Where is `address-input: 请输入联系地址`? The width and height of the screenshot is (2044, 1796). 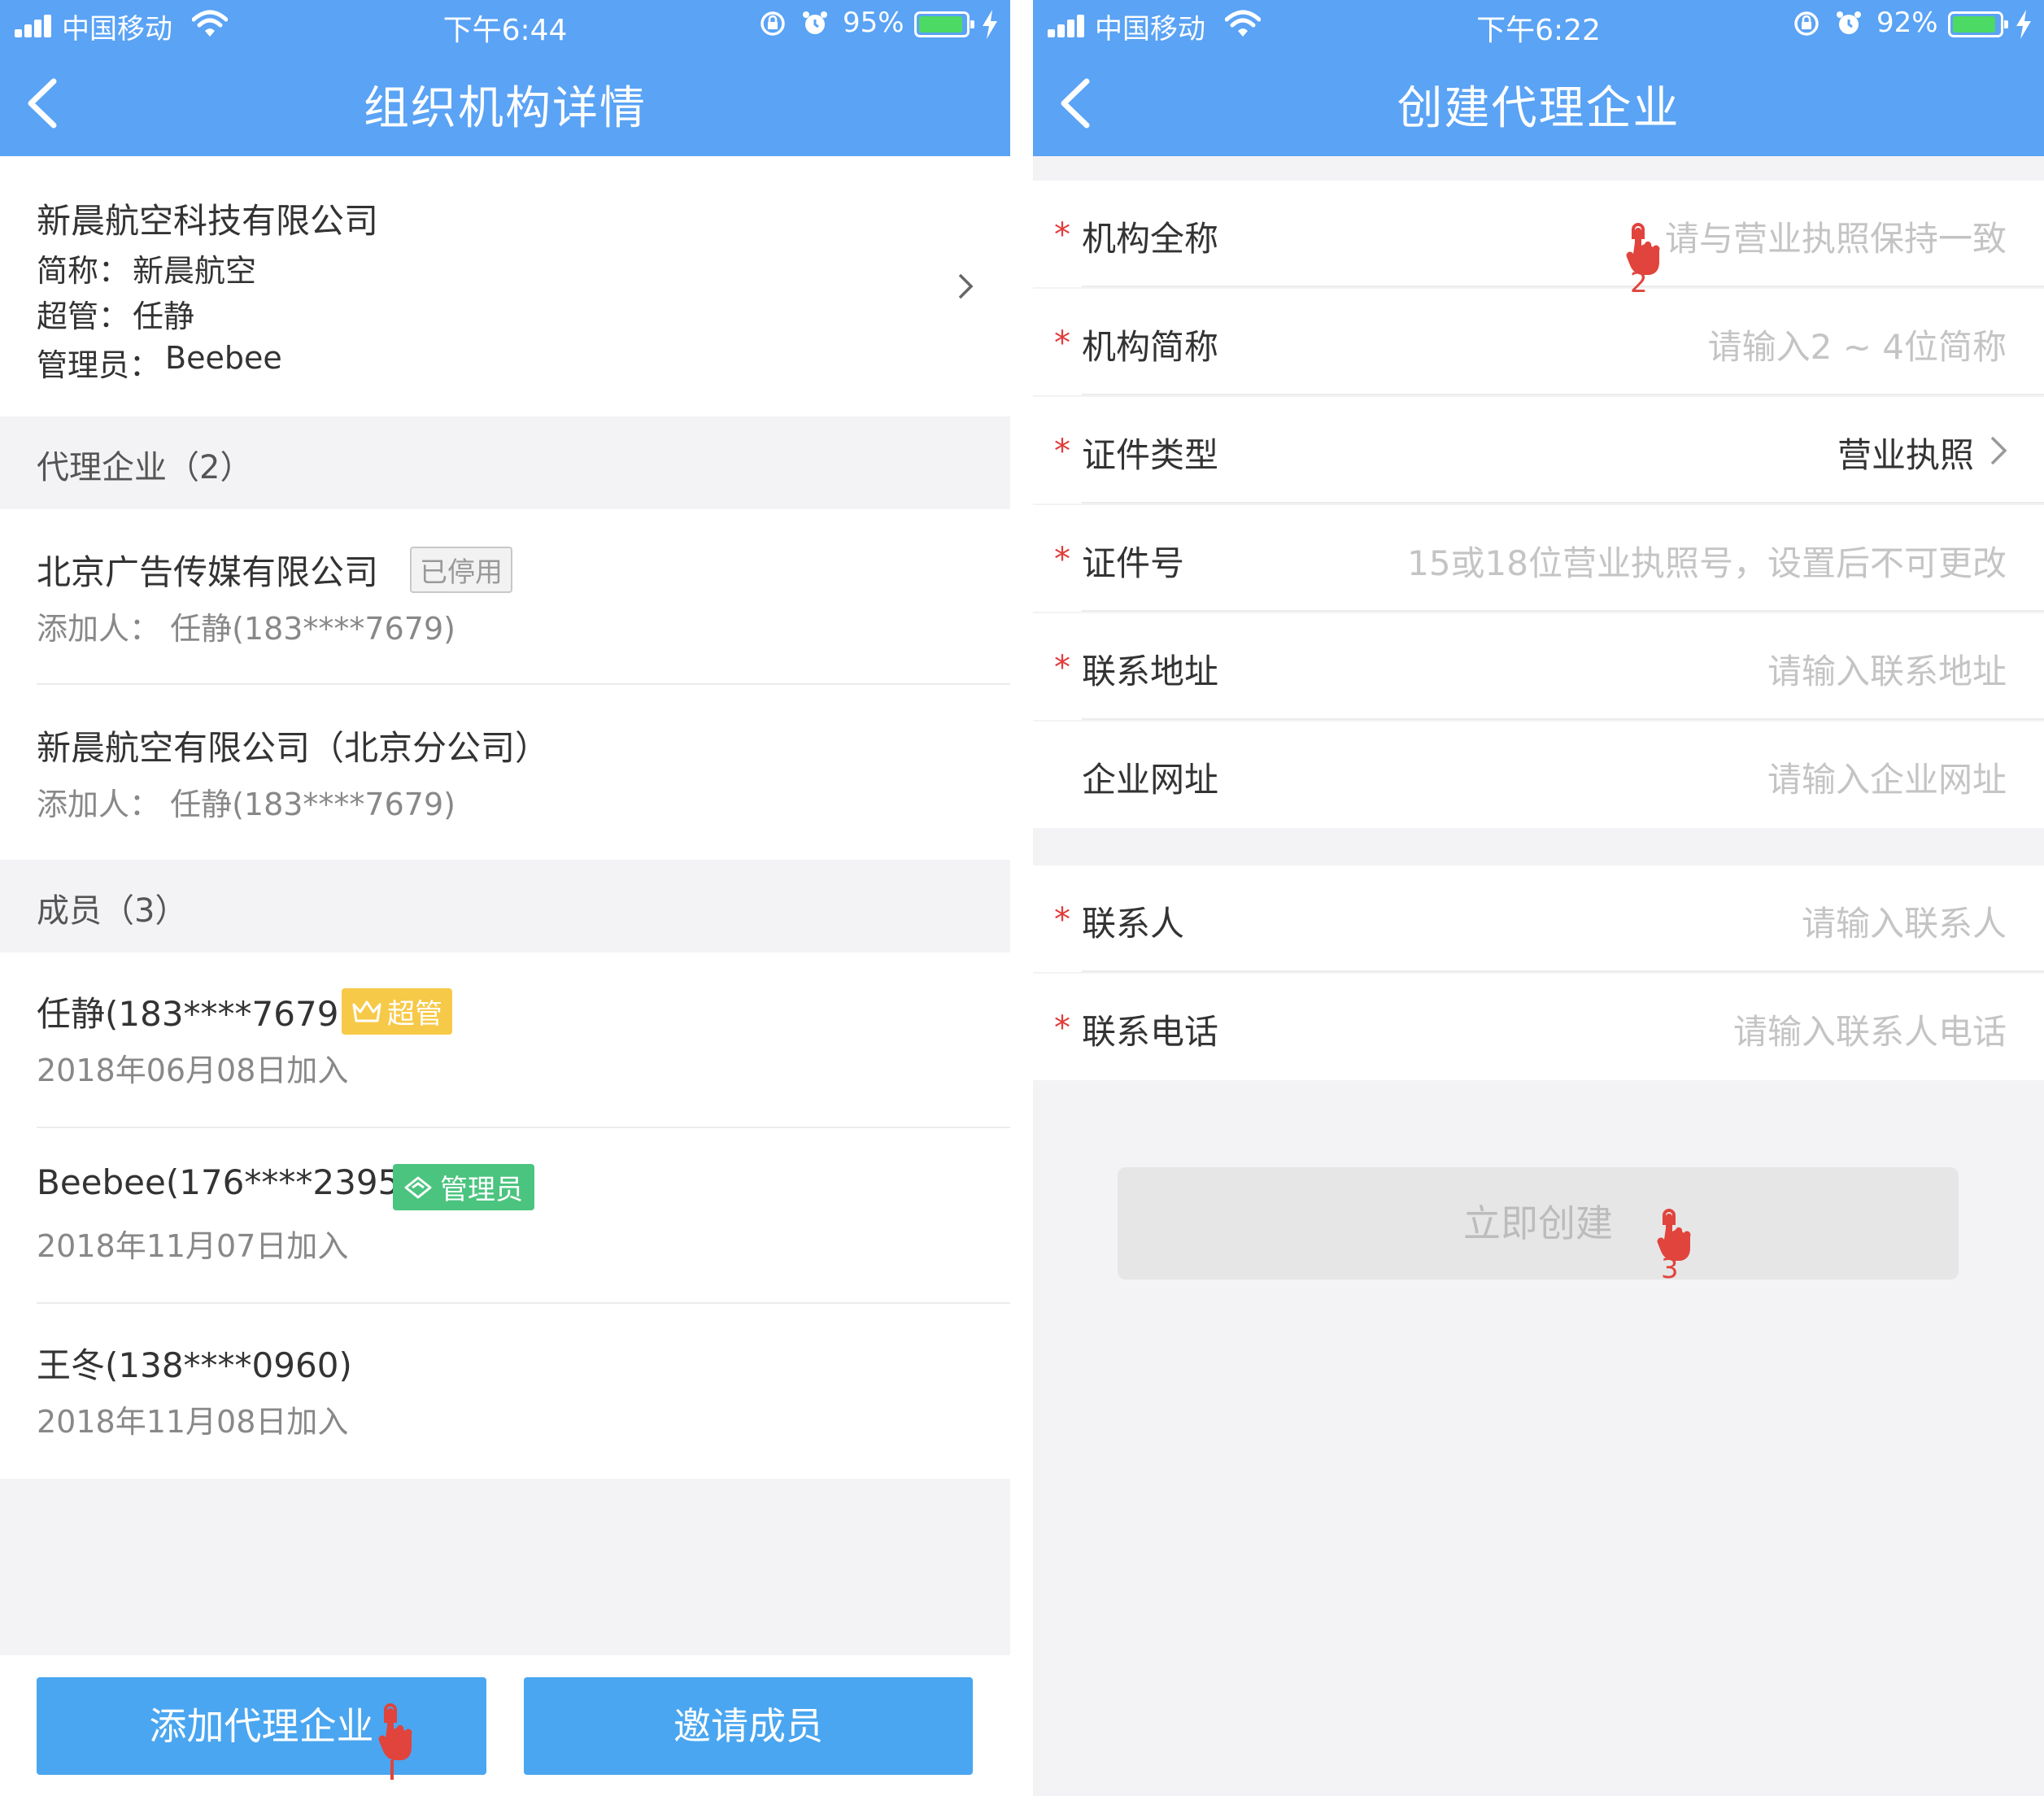 address-input: 请输入联系地址 is located at coordinates (1887, 669).